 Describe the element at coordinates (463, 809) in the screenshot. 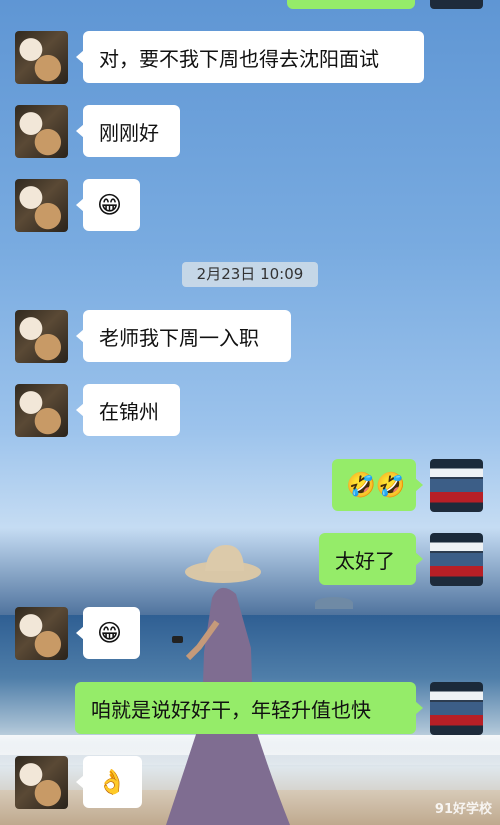

I see `watermark: 91好学校` at that location.